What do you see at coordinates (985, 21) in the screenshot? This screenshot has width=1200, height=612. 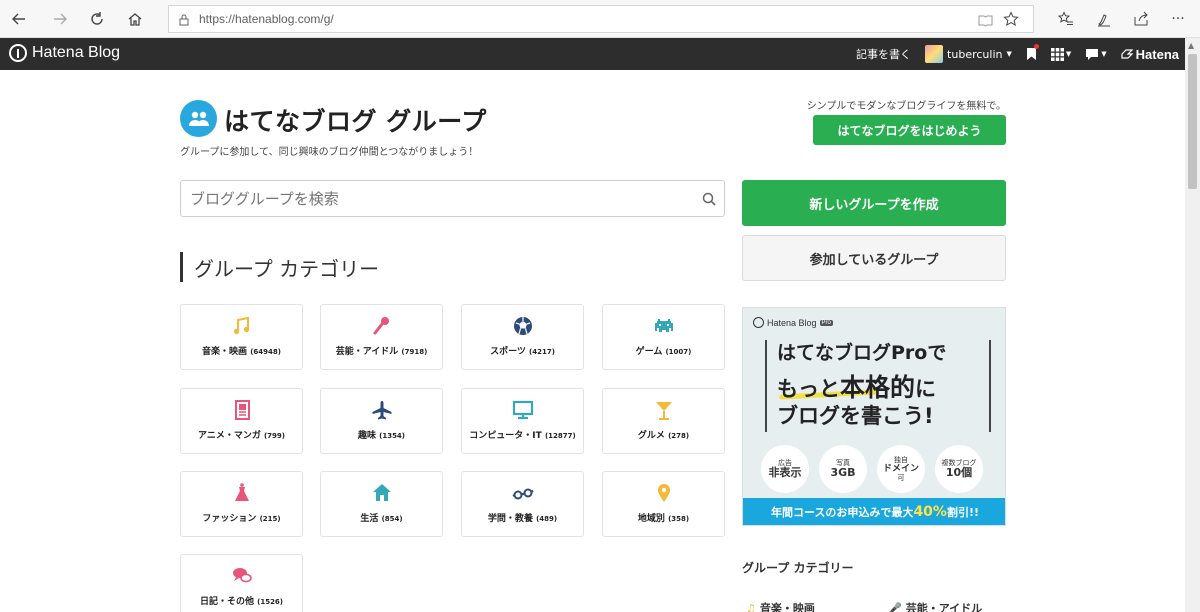 I see `reading-view-icon` at bounding box center [985, 21].